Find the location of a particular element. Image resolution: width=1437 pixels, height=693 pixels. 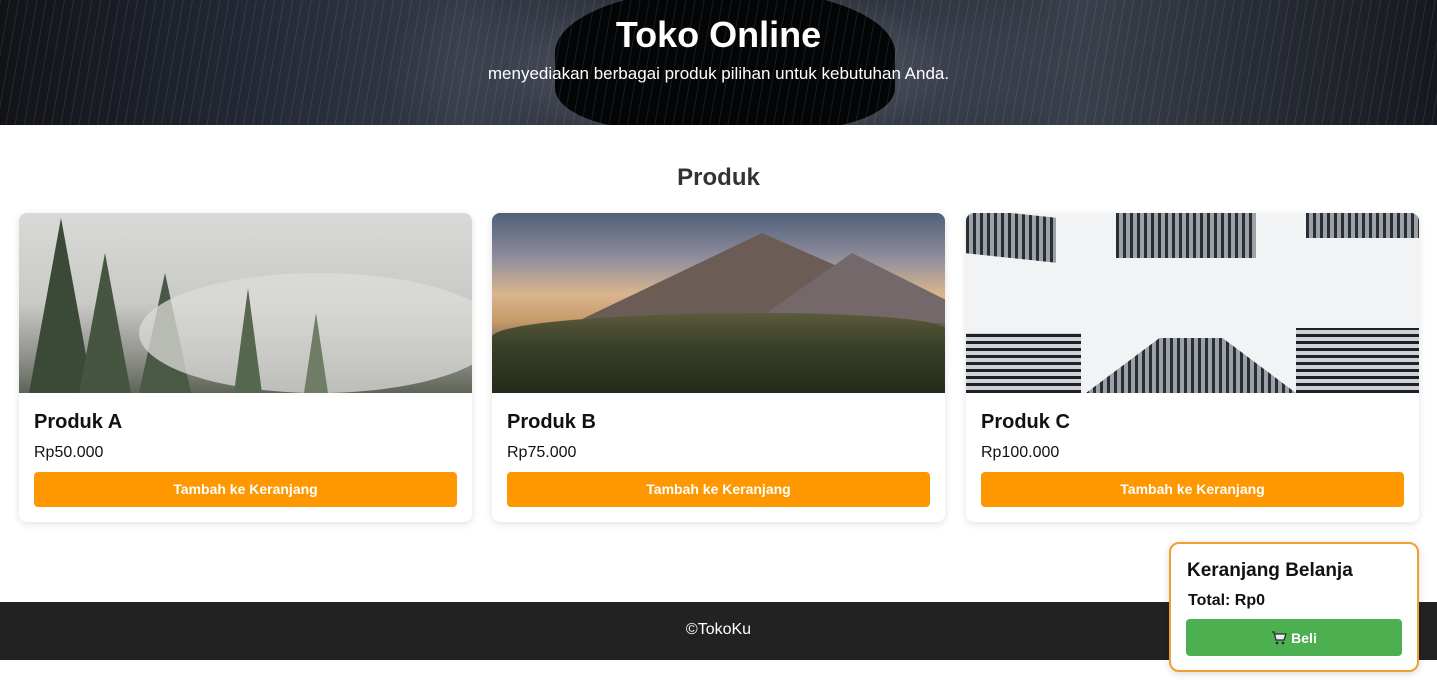

product-price: Rp75.000 is located at coordinates (542, 452).